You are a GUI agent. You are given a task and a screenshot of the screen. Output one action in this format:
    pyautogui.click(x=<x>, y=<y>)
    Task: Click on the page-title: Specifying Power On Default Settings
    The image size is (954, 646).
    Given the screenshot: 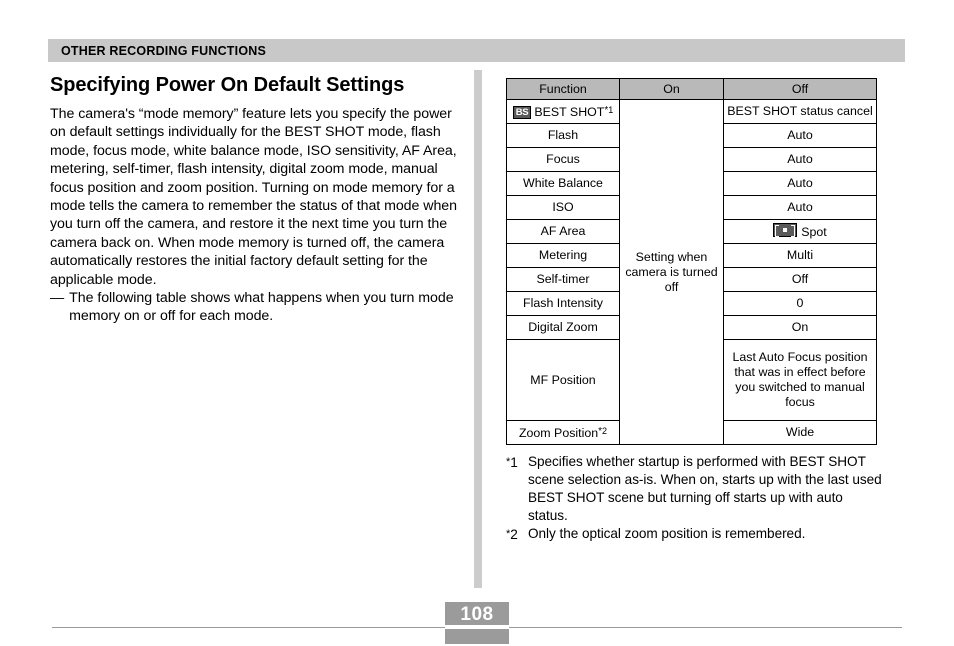 What is the action you would take?
    pyautogui.click(x=227, y=85)
    